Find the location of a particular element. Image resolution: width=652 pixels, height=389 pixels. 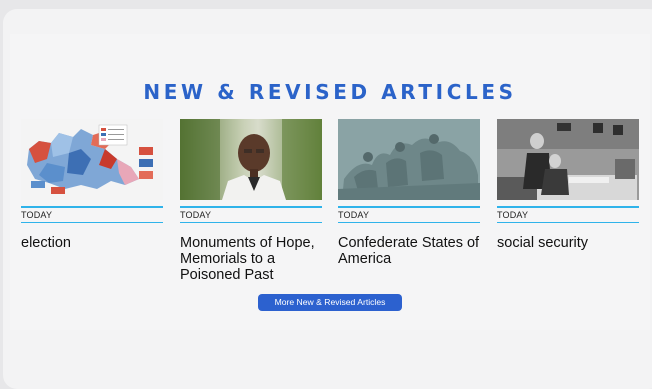

more-articles-button: More New & Revised Articles is located at coordinates (330, 302).